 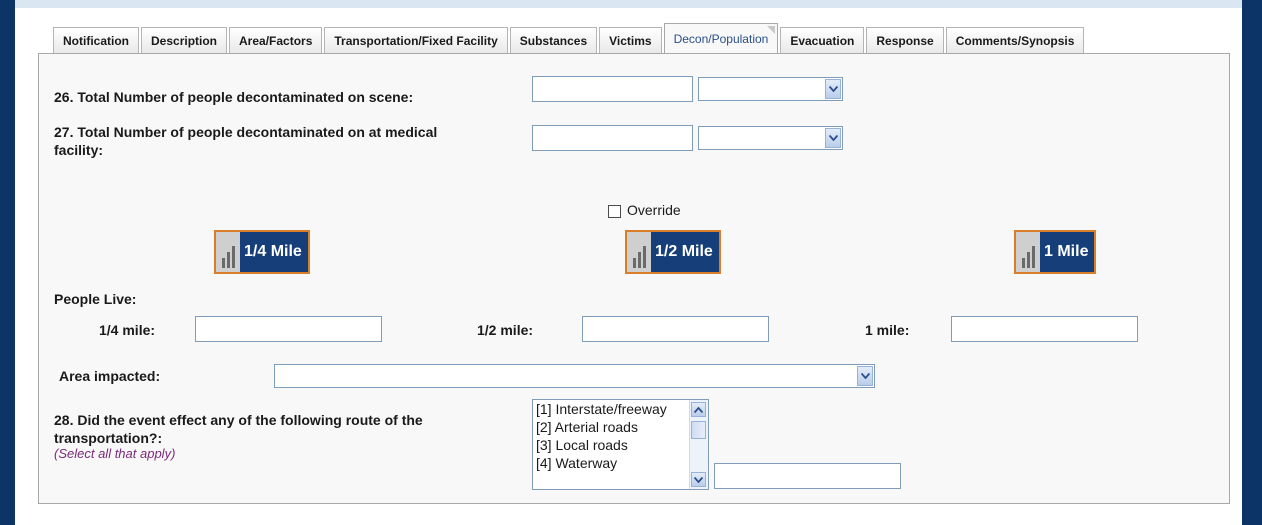 What do you see at coordinates (108, 438) in the screenshot?
I see `q28-label-line2: transportation?:` at bounding box center [108, 438].